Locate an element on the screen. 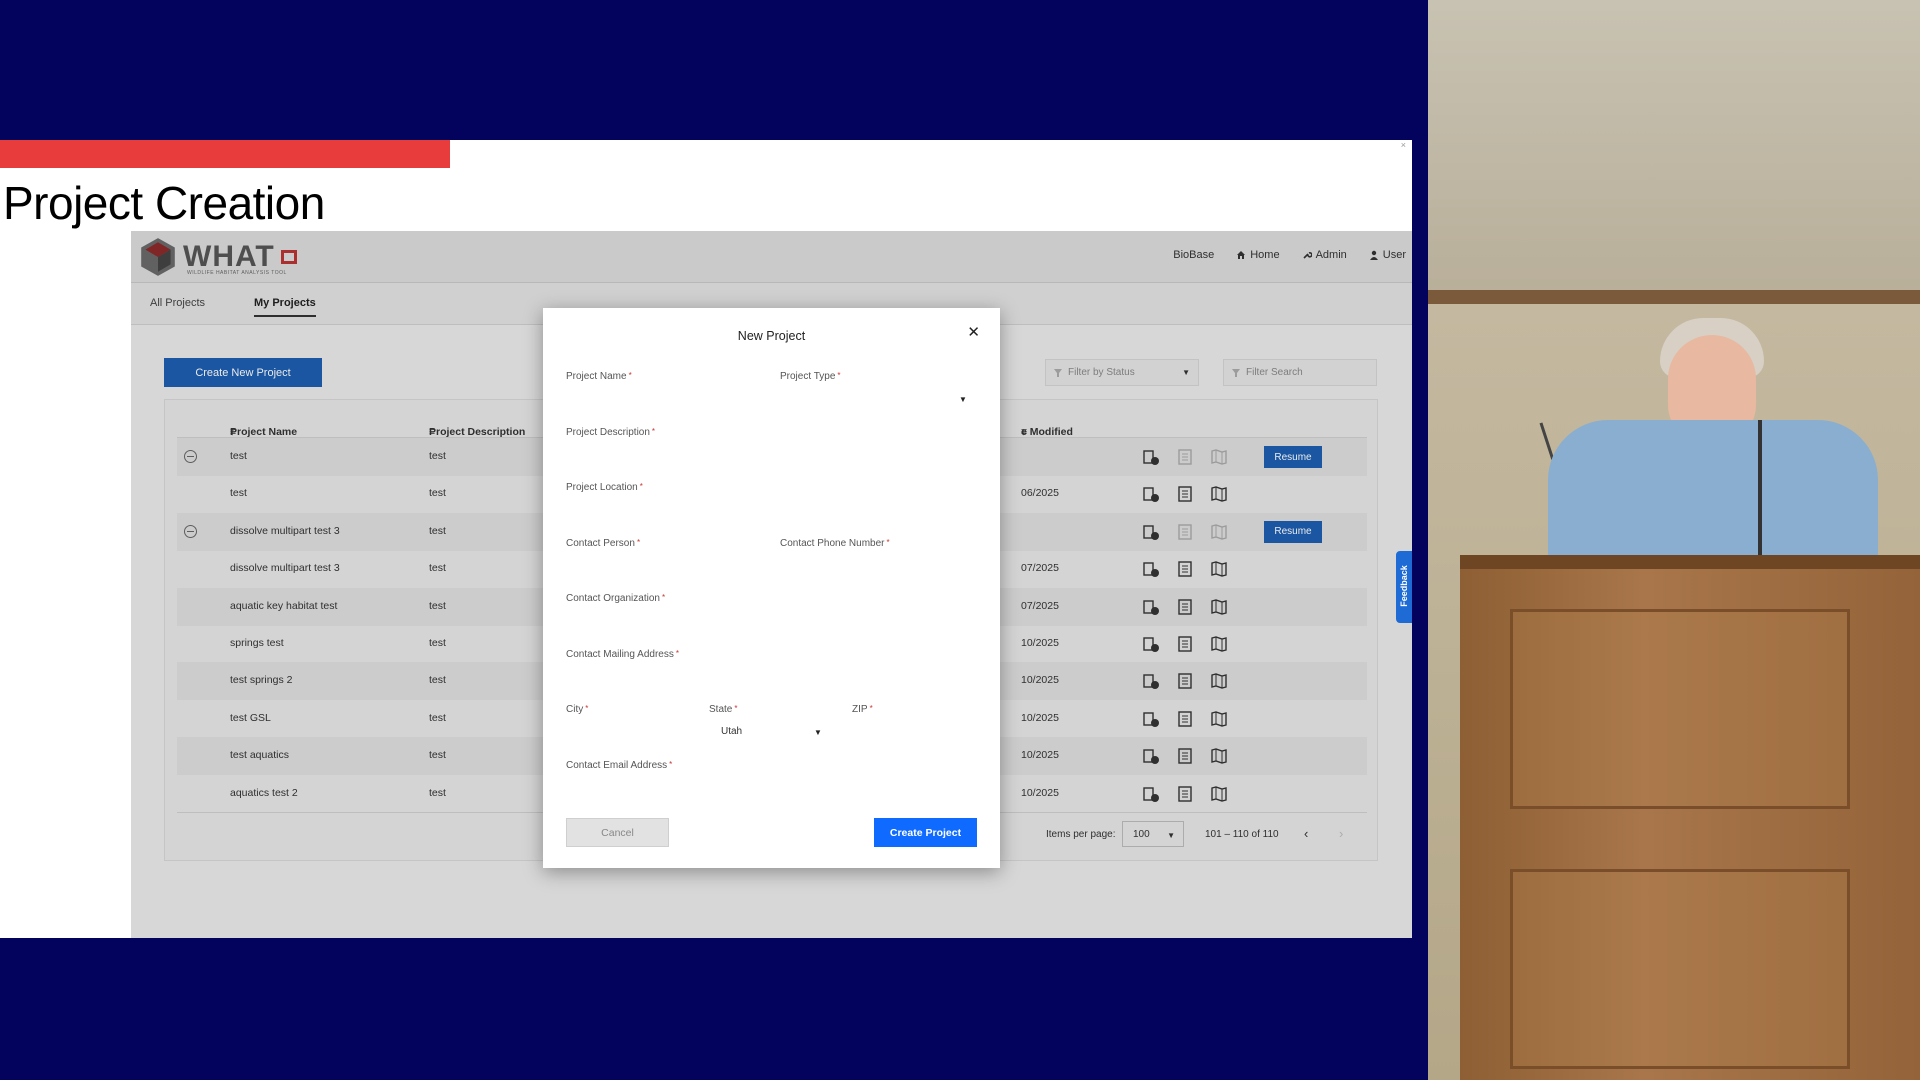 The image size is (1920, 1080). project-description-label: Project Description is located at coordinates (608, 432).